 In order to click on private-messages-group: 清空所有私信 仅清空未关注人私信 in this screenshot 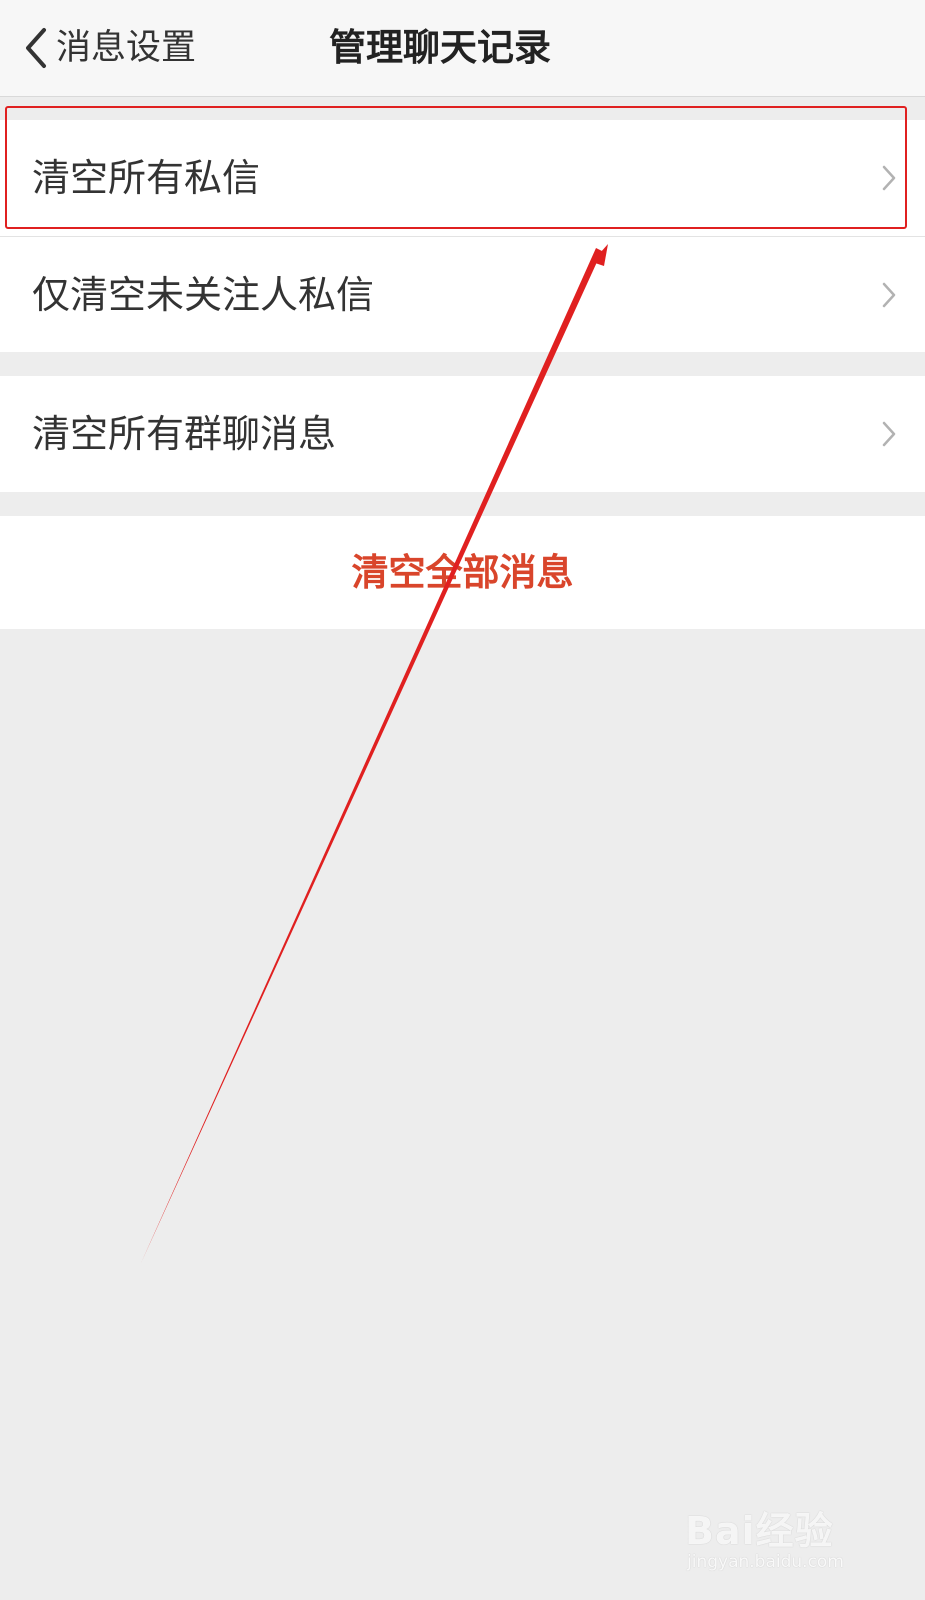, I will do `click(462, 236)`.